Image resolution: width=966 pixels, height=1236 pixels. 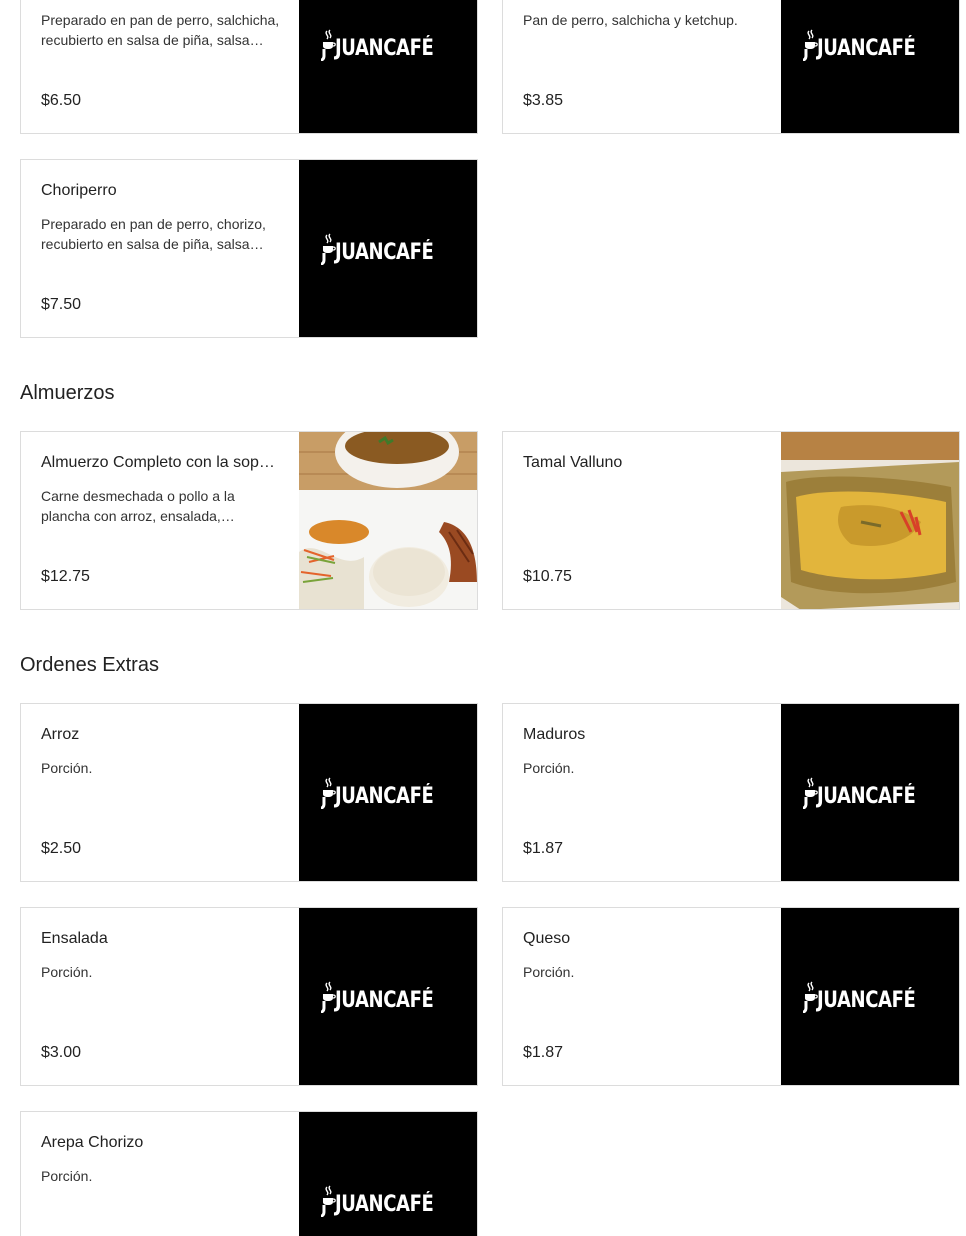 I want to click on menu-item-card: Tamal Valluno $10.75, so click(x=731, y=520).